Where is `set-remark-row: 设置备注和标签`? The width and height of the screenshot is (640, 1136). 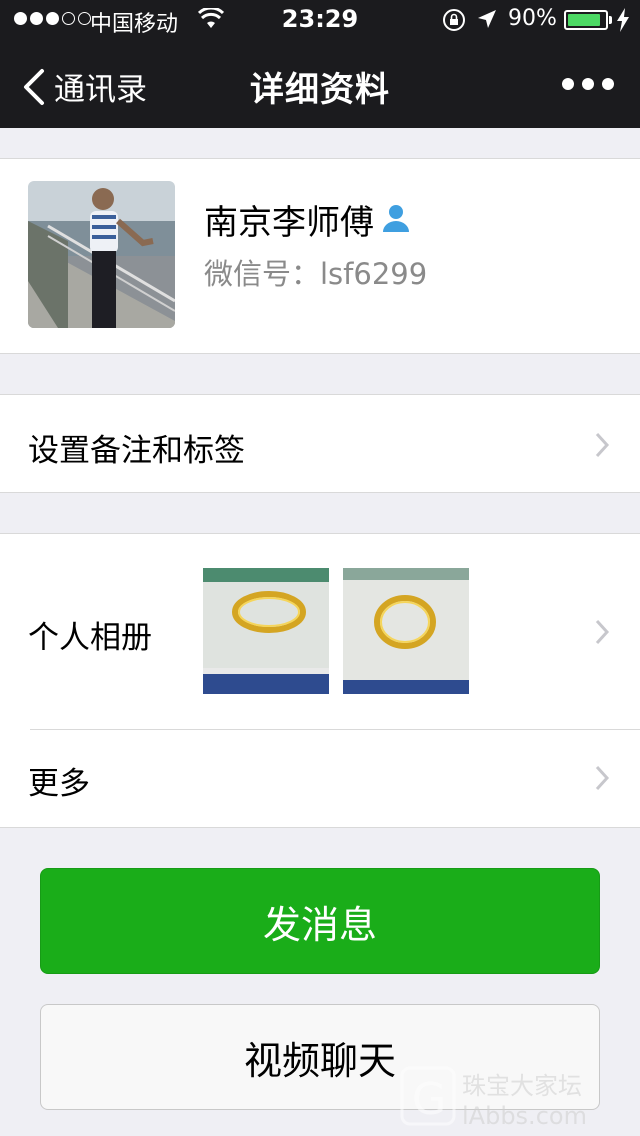
set-remark-row: 设置备注和标签 is located at coordinates (320, 443).